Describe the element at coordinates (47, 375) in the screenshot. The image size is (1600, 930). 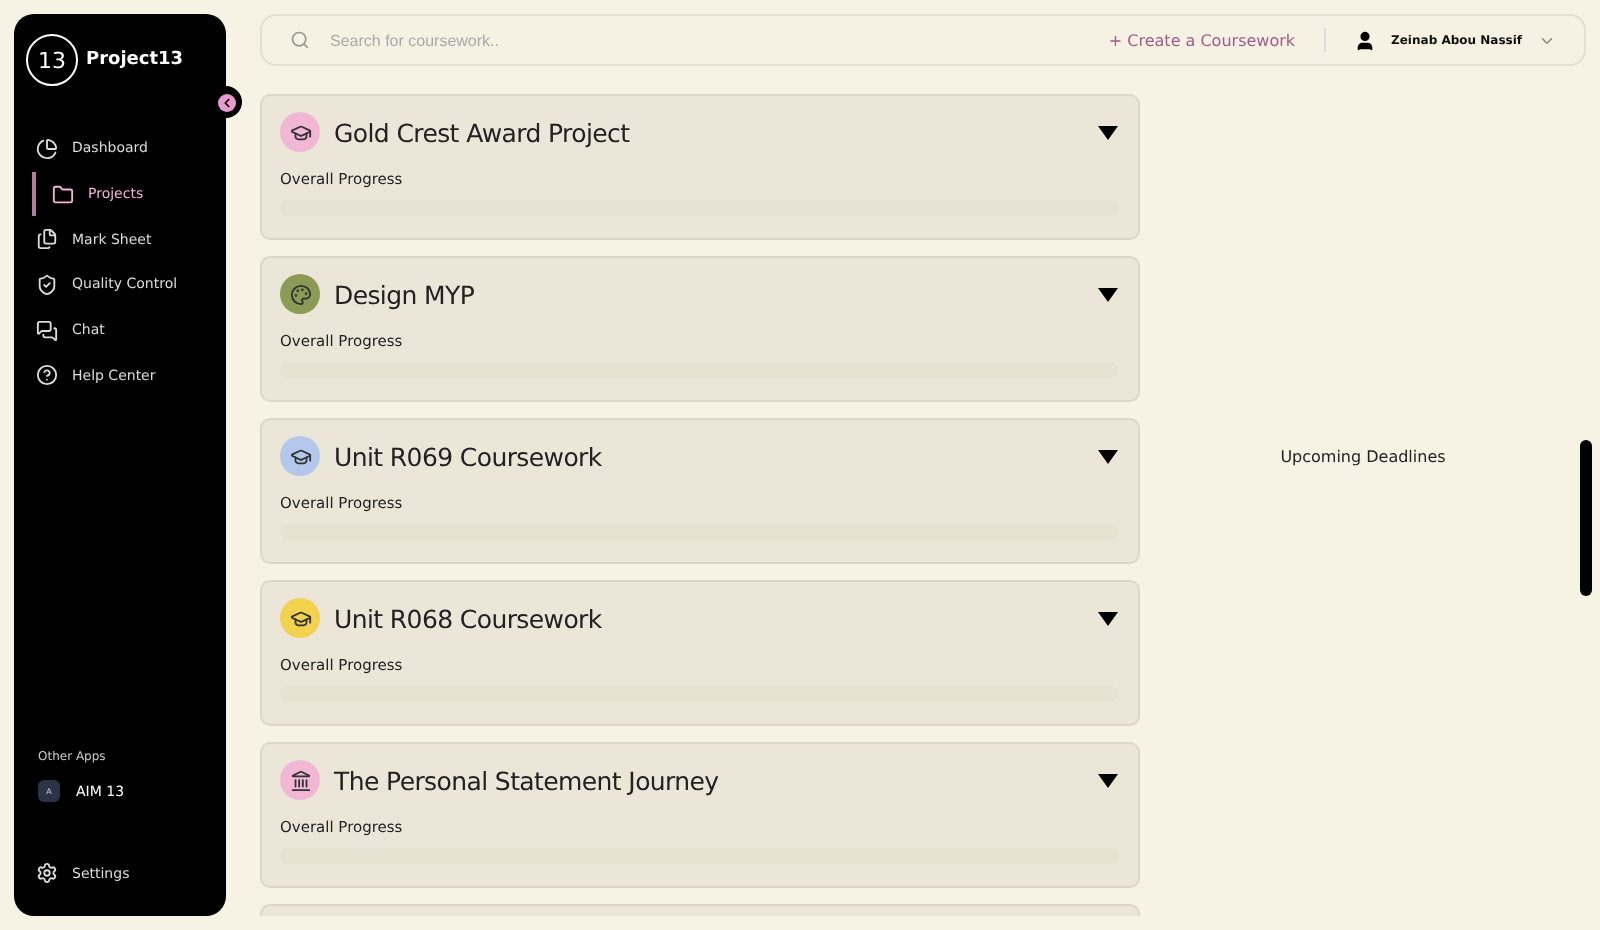
I see `help-icon` at that location.